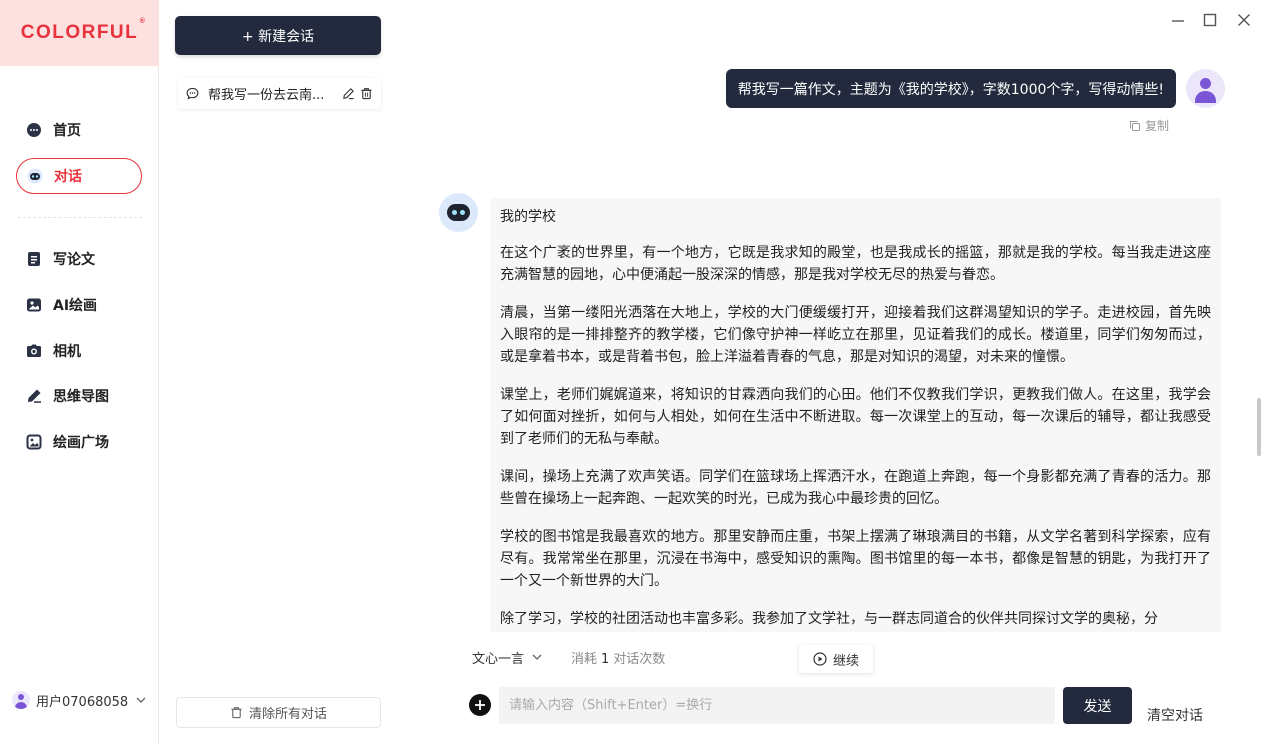 Image resolution: width=1267 pixels, height=744 pixels. Describe the element at coordinates (34, 442) in the screenshot. I see `gallery-icon` at that location.